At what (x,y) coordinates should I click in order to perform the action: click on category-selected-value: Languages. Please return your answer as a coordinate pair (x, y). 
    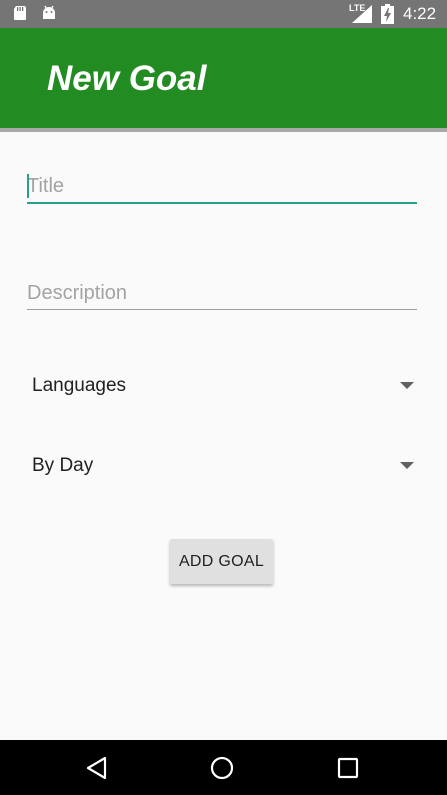
    Looking at the image, I should click on (79, 385).